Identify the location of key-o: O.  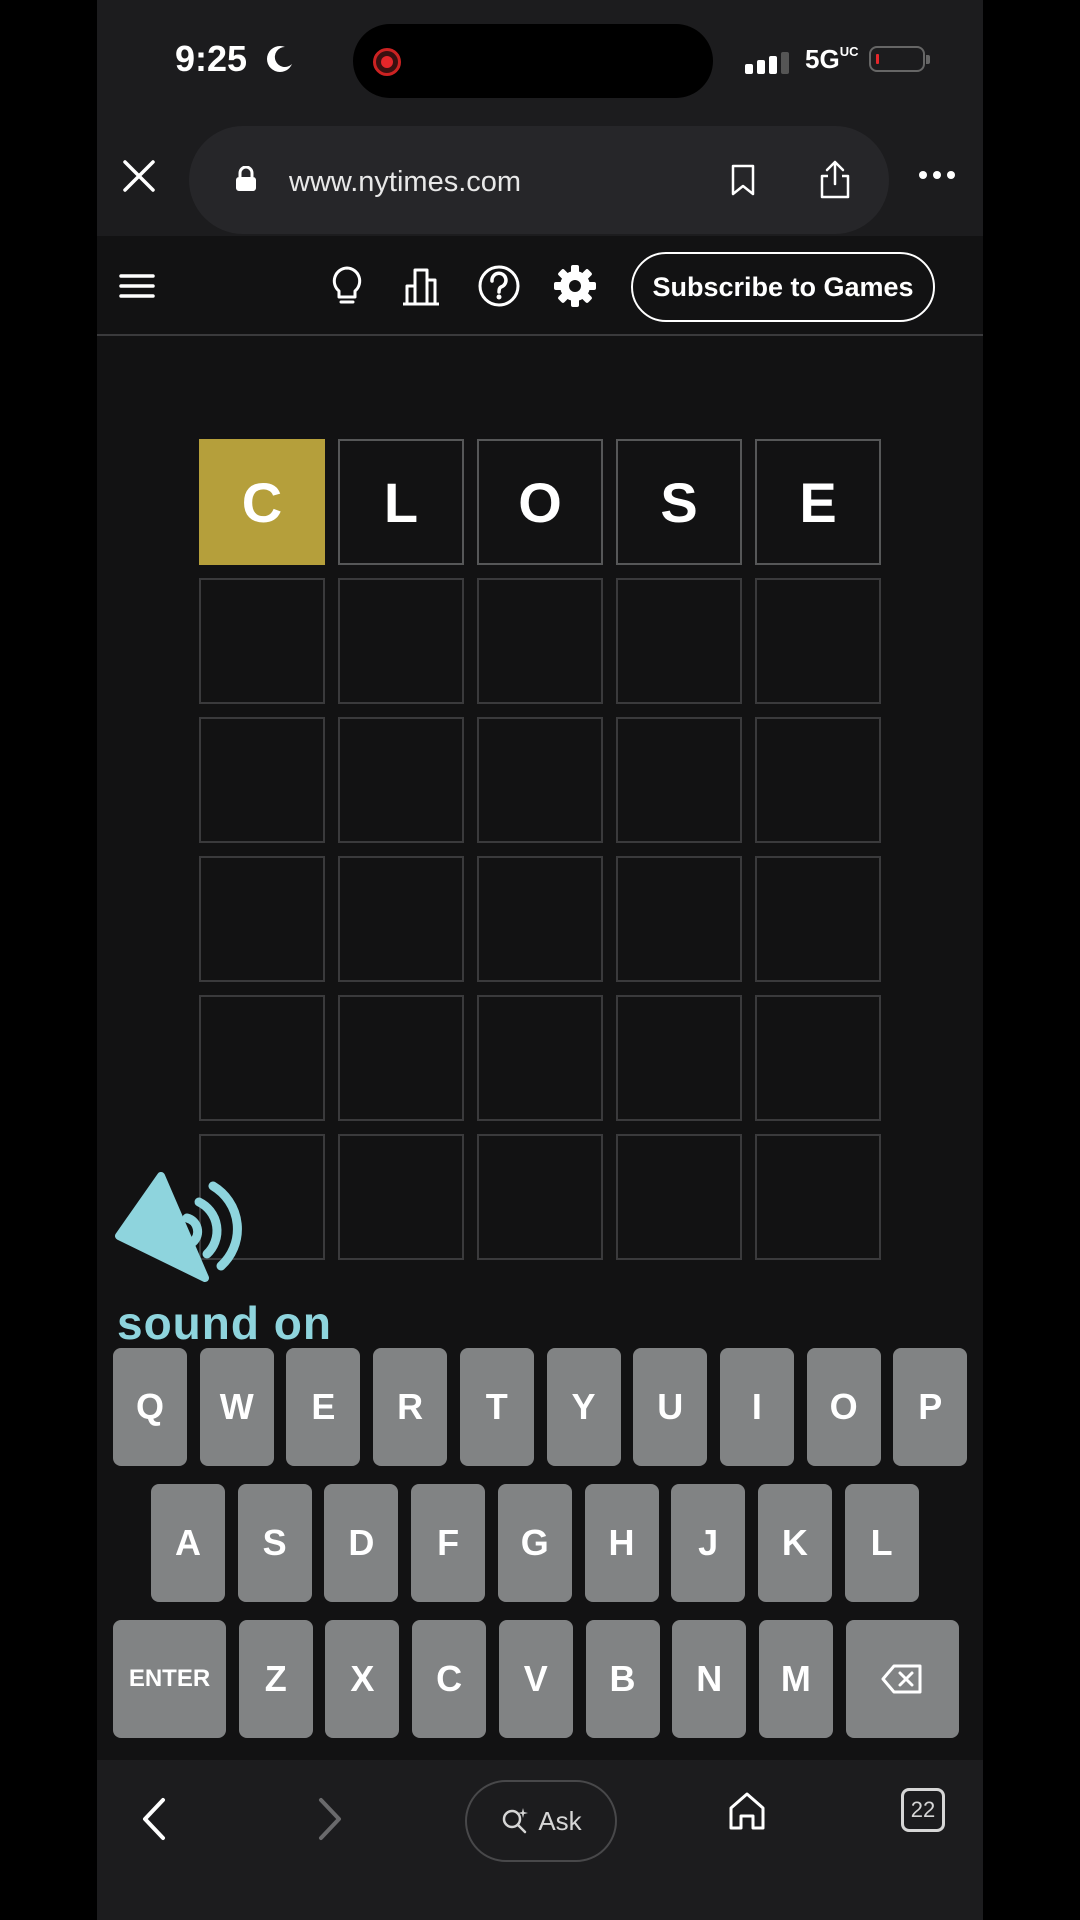
(843, 1407).